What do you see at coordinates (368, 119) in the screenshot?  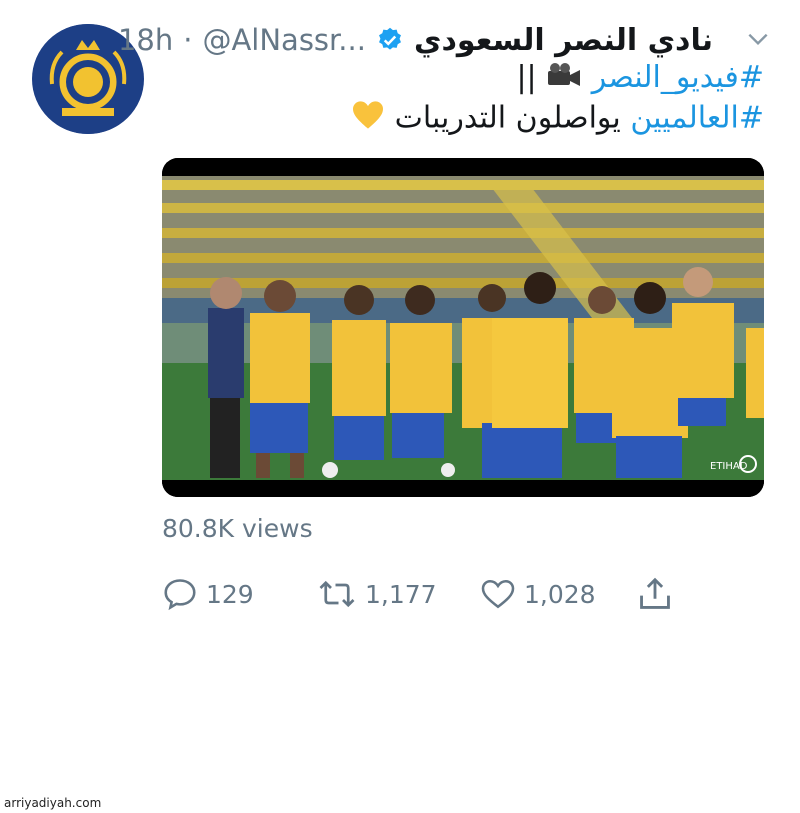 I see `yellow-heart-icon` at bounding box center [368, 119].